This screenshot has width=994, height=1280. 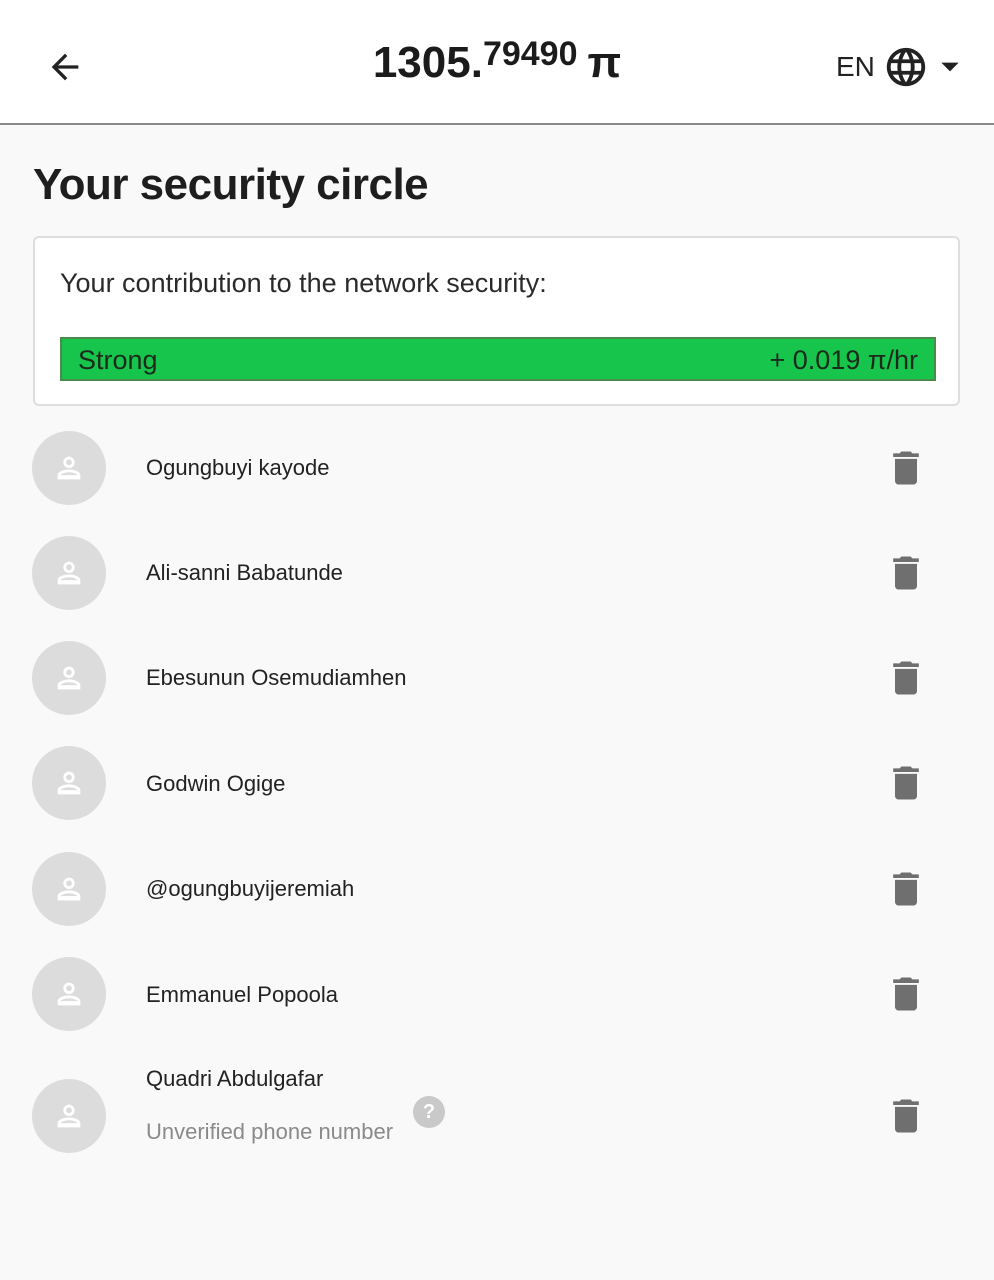 I want to click on member-name: @ogungbuyijeremiah, so click(x=250, y=888).